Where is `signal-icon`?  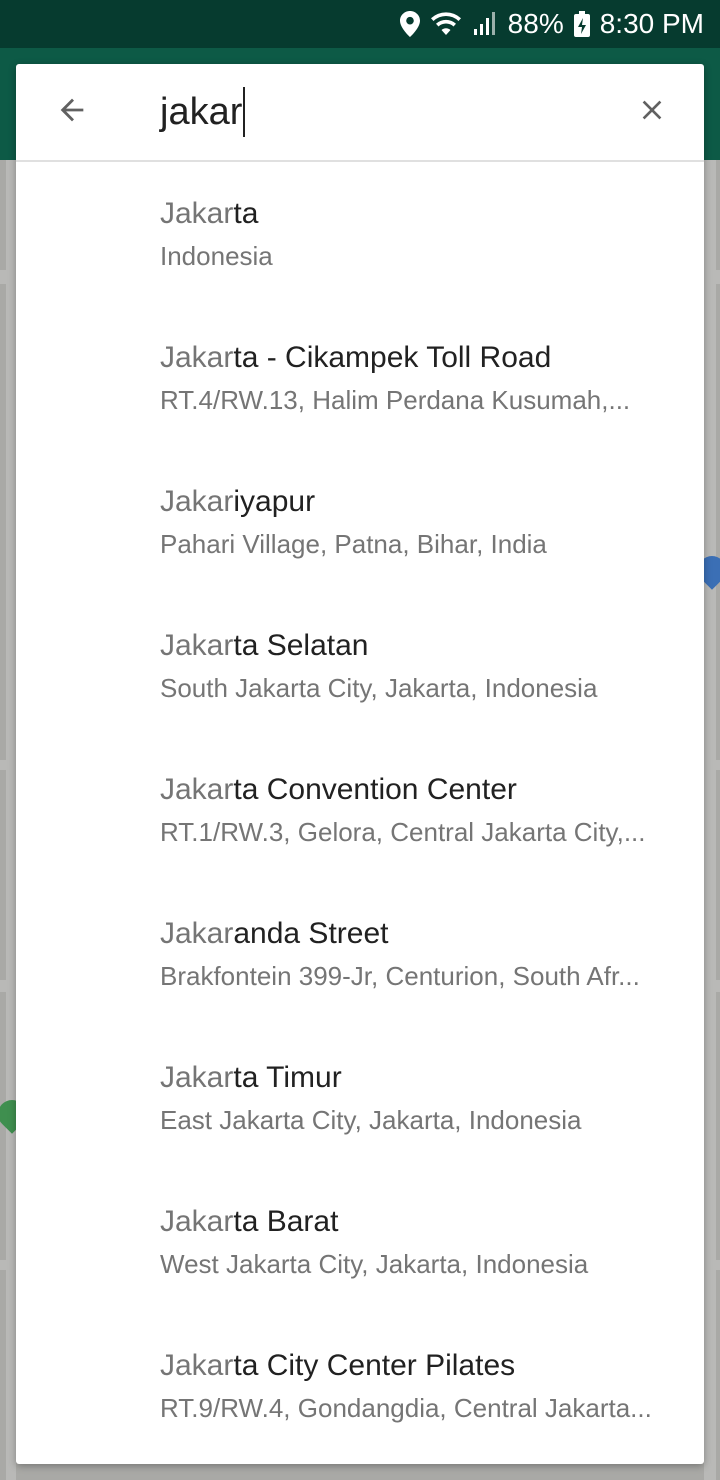 signal-icon is located at coordinates (485, 24).